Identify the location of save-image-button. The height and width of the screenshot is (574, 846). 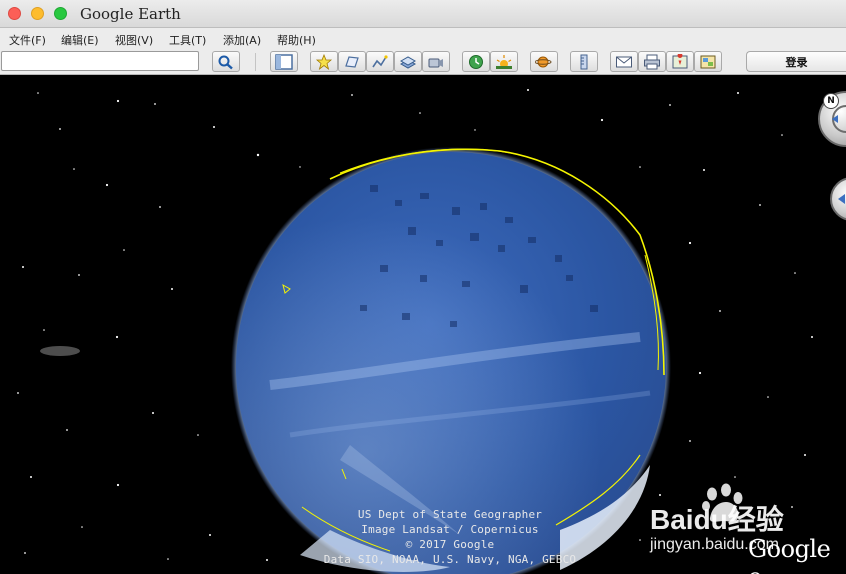
(708, 61).